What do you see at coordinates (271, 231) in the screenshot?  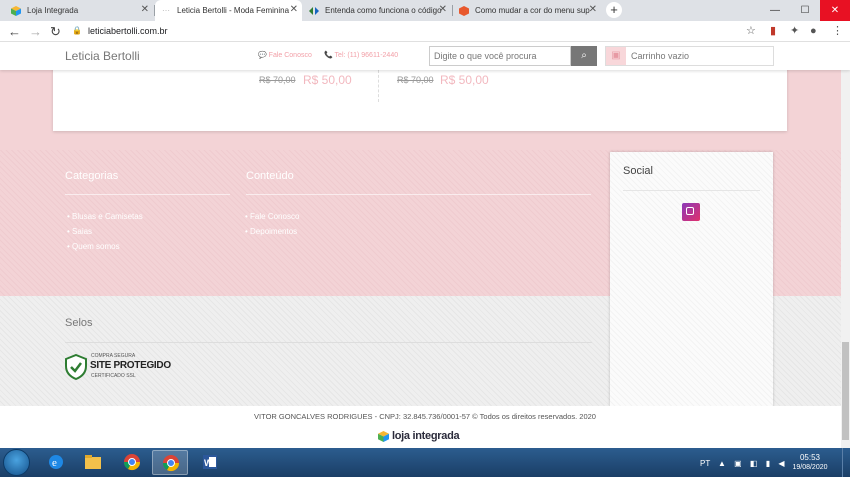 I see `footer-link-depoimentos: Depoimentos` at bounding box center [271, 231].